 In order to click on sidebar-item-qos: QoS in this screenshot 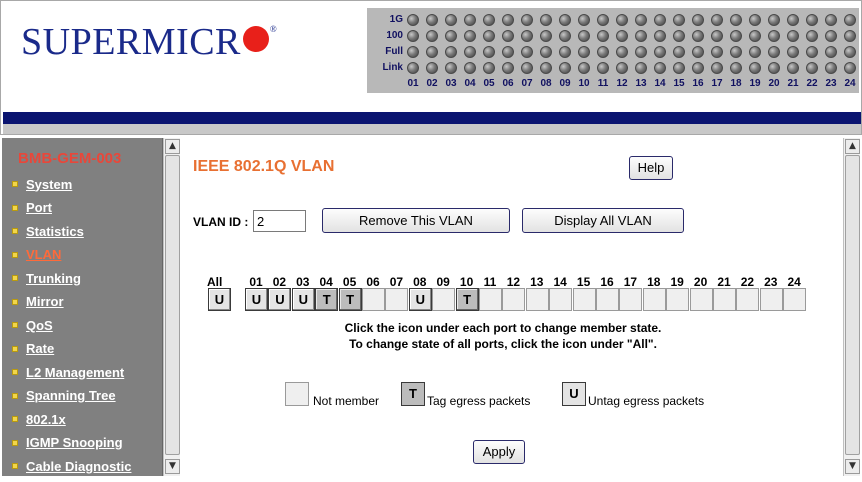, I will do `click(32, 325)`.